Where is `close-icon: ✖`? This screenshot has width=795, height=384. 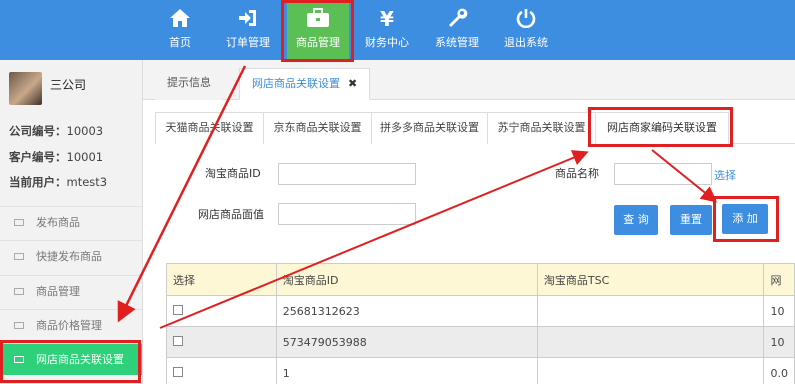
close-icon: ✖ is located at coordinates (352, 83).